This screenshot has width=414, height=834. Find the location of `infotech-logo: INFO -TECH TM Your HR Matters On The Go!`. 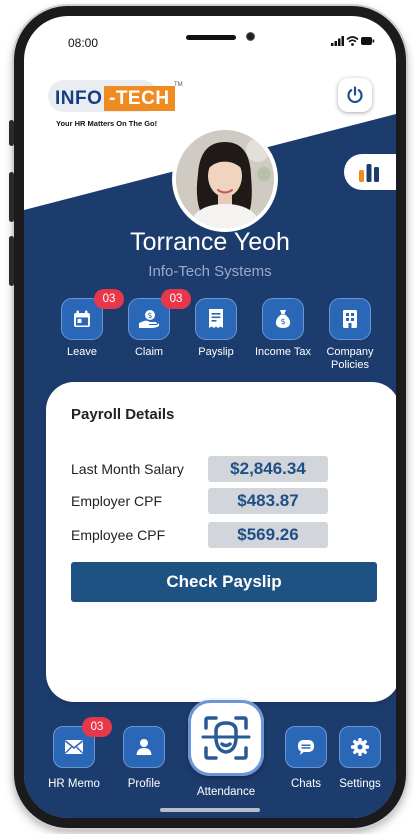

infotech-logo: INFO -TECH TM Your HR Matters On The Go! is located at coordinates (119, 104).